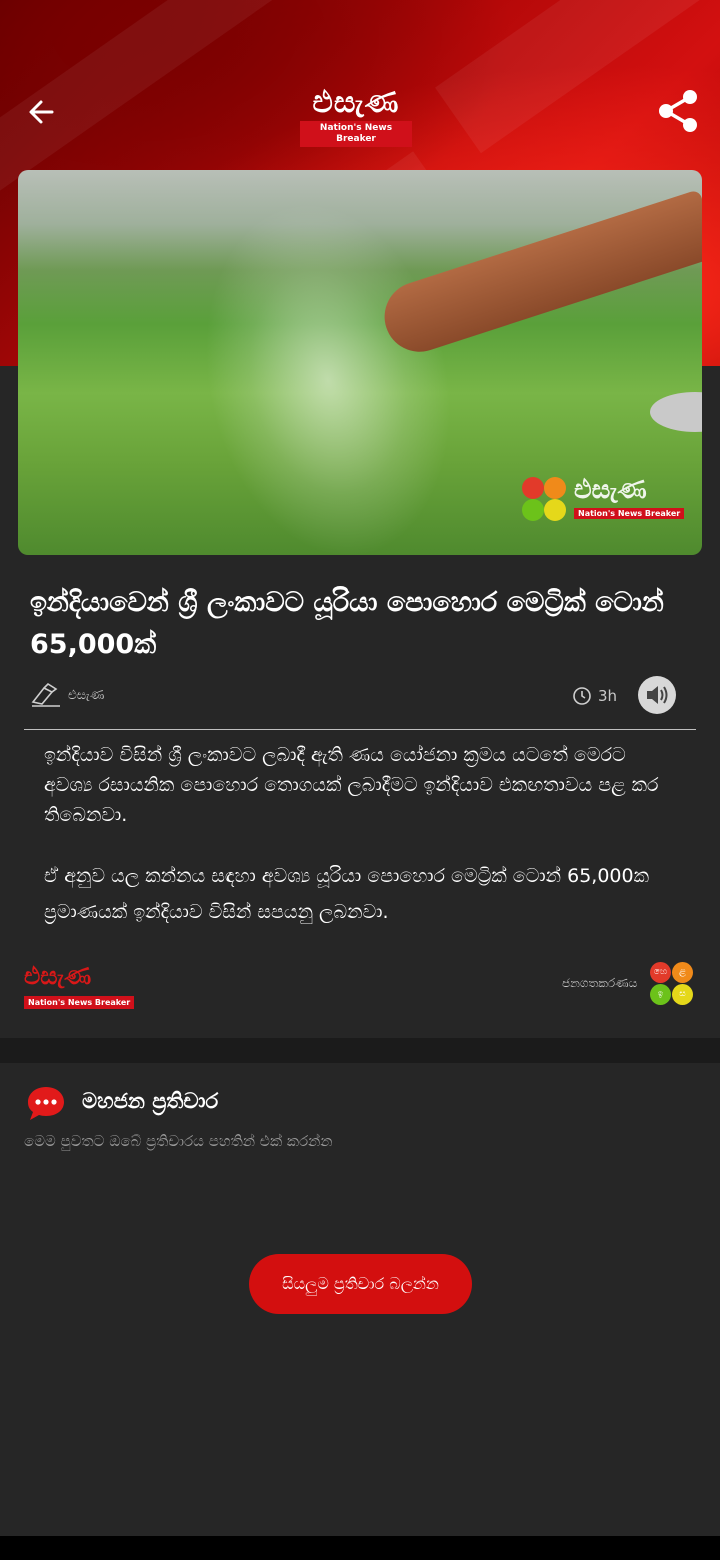 This screenshot has height=1560, width=720. I want to click on publisher-credit: ජනගතකරණය හෙ ළ ඉ ස, so click(618, 985).